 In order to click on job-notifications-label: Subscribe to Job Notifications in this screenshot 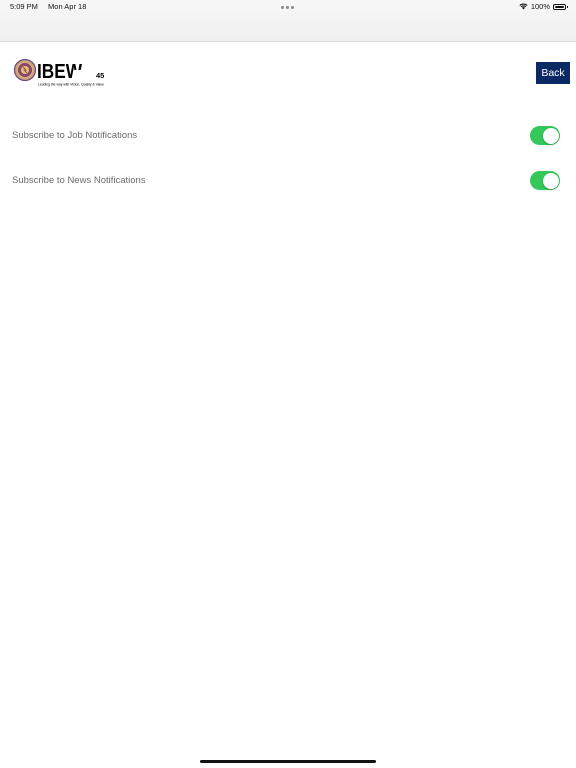, I will do `click(75, 135)`.